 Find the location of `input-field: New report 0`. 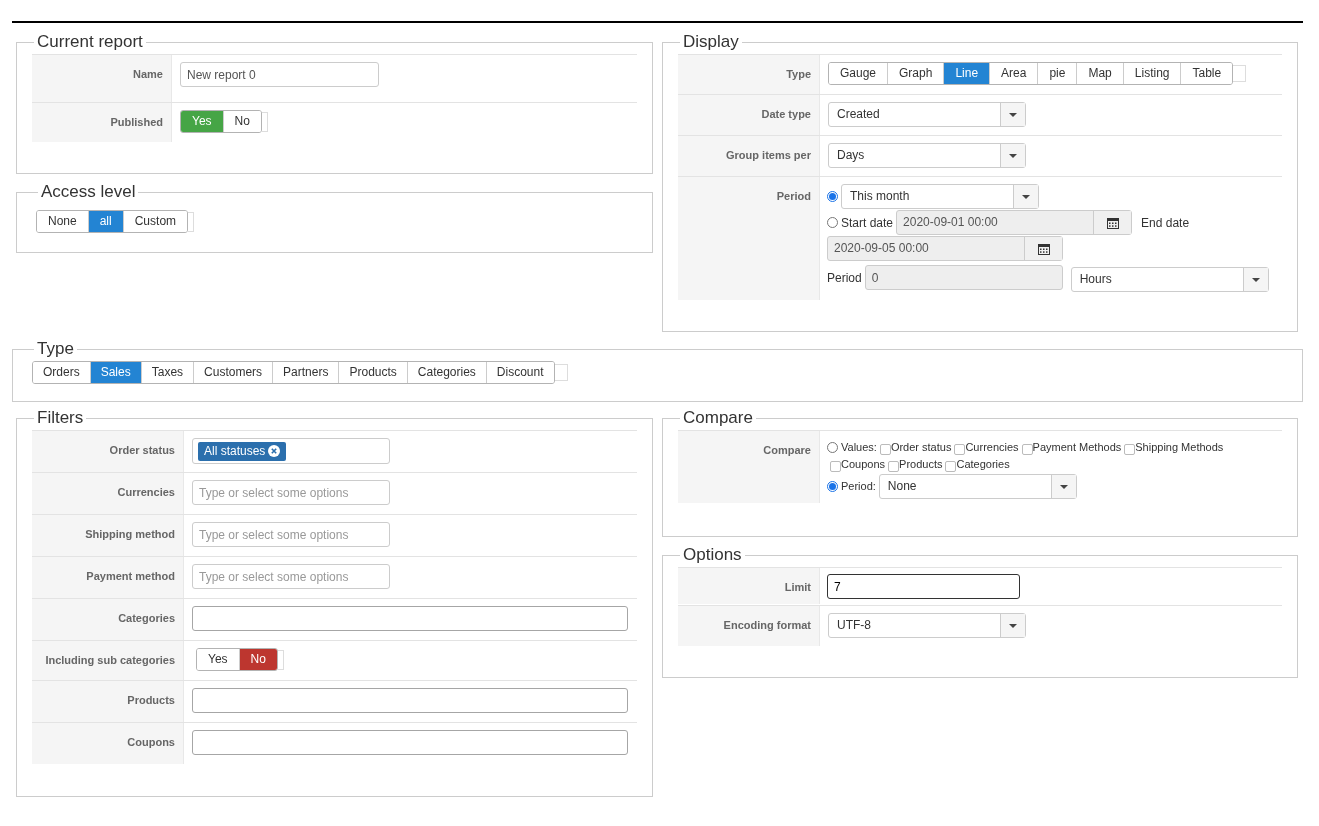

input-field: New report 0 is located at coordinates (279, 74).